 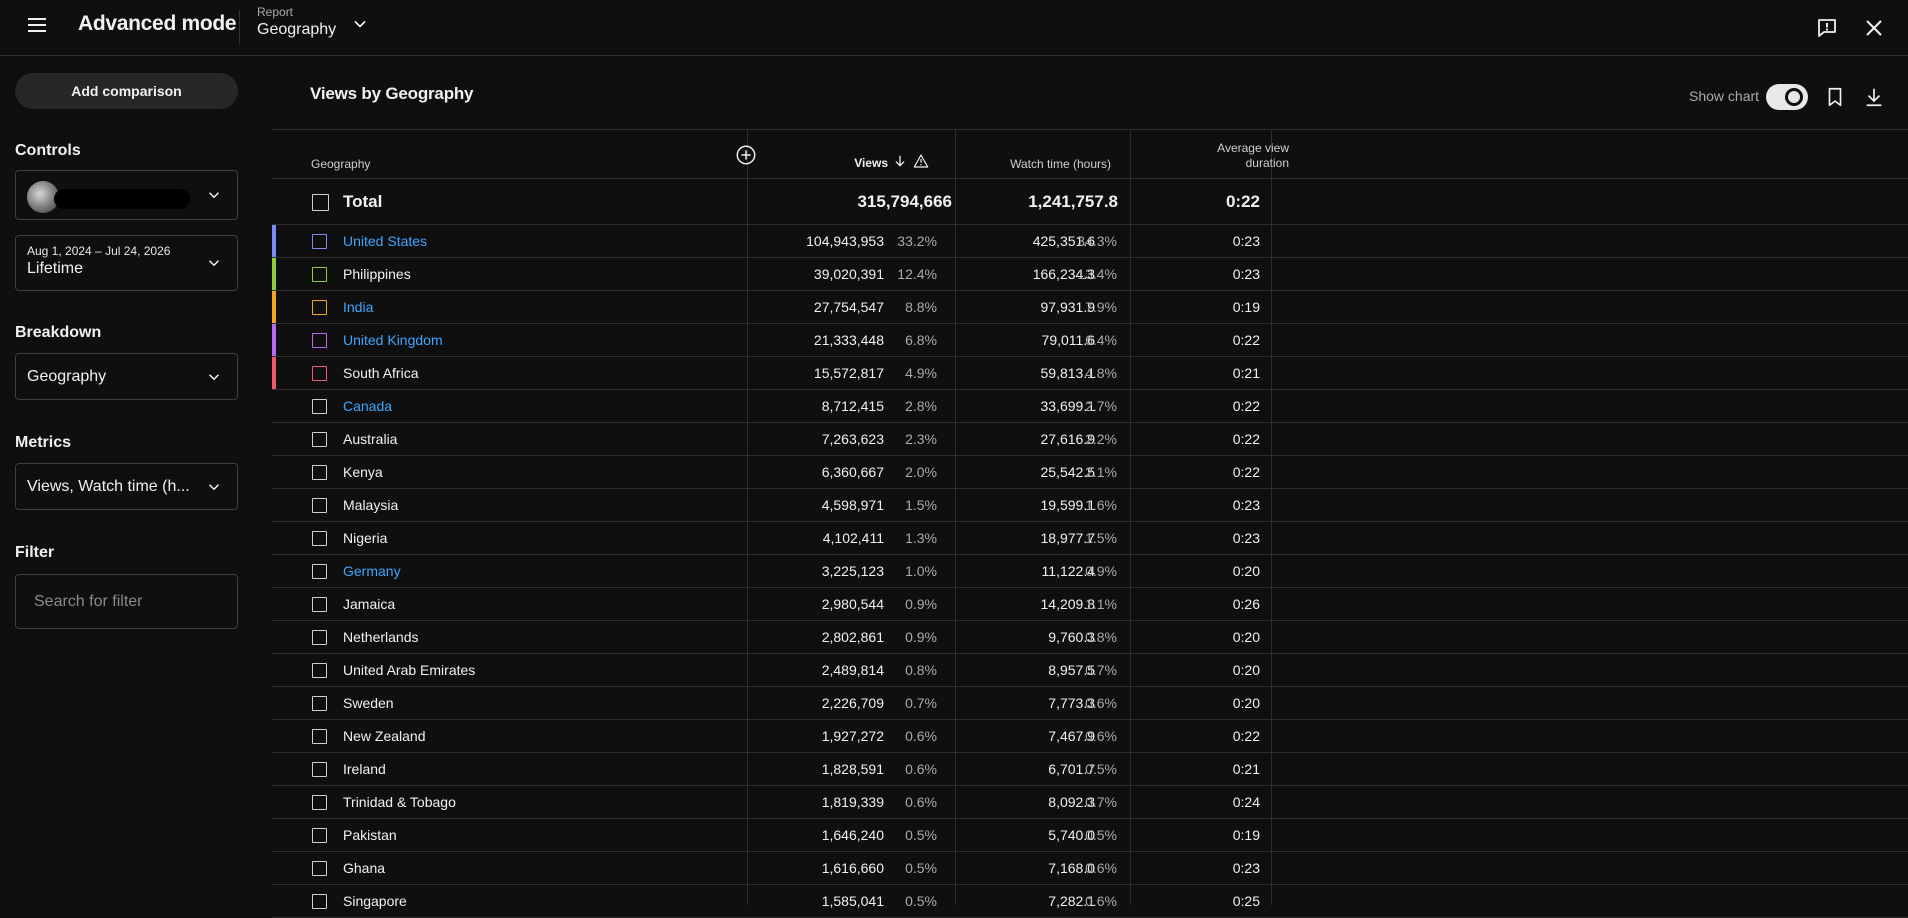 I want to click on watch-time-percent: 0.8%, so click(x=1101, y=637).